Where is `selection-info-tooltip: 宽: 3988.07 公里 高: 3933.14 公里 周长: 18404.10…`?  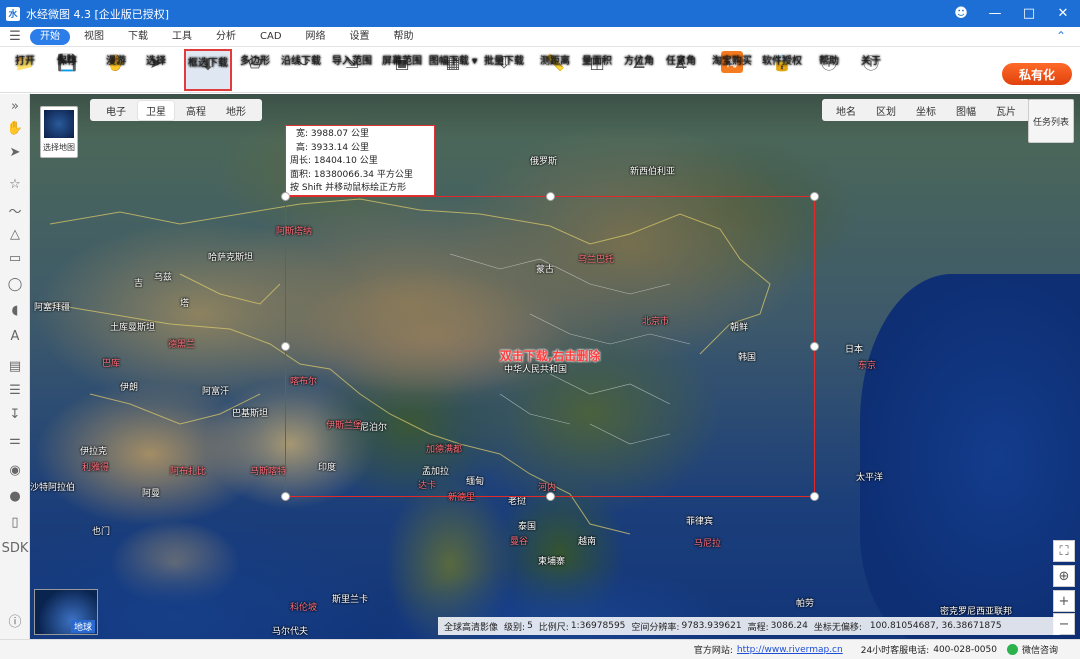 selection-info-tooltip: 宽: 3988.07 公里 高: 3933.14 公里 周长: 18404.10… is located at coordinates (360, 160).